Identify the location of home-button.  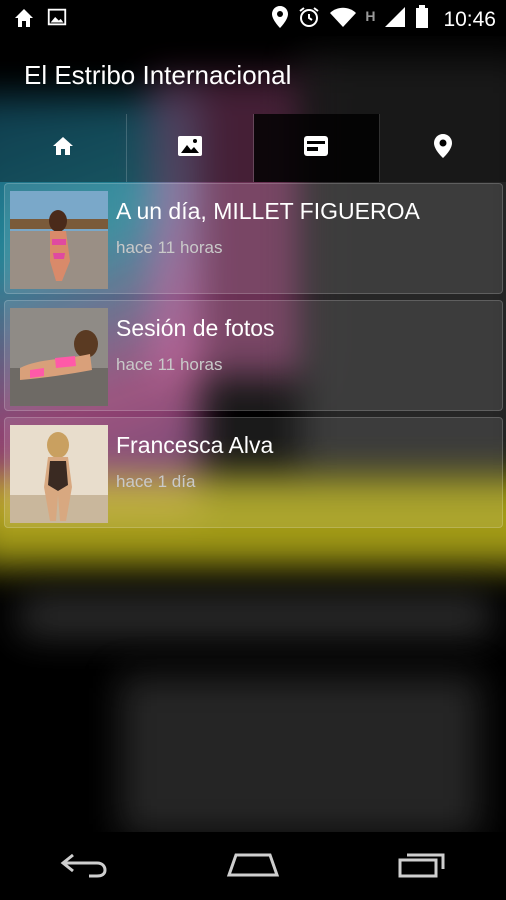
(253, 866).